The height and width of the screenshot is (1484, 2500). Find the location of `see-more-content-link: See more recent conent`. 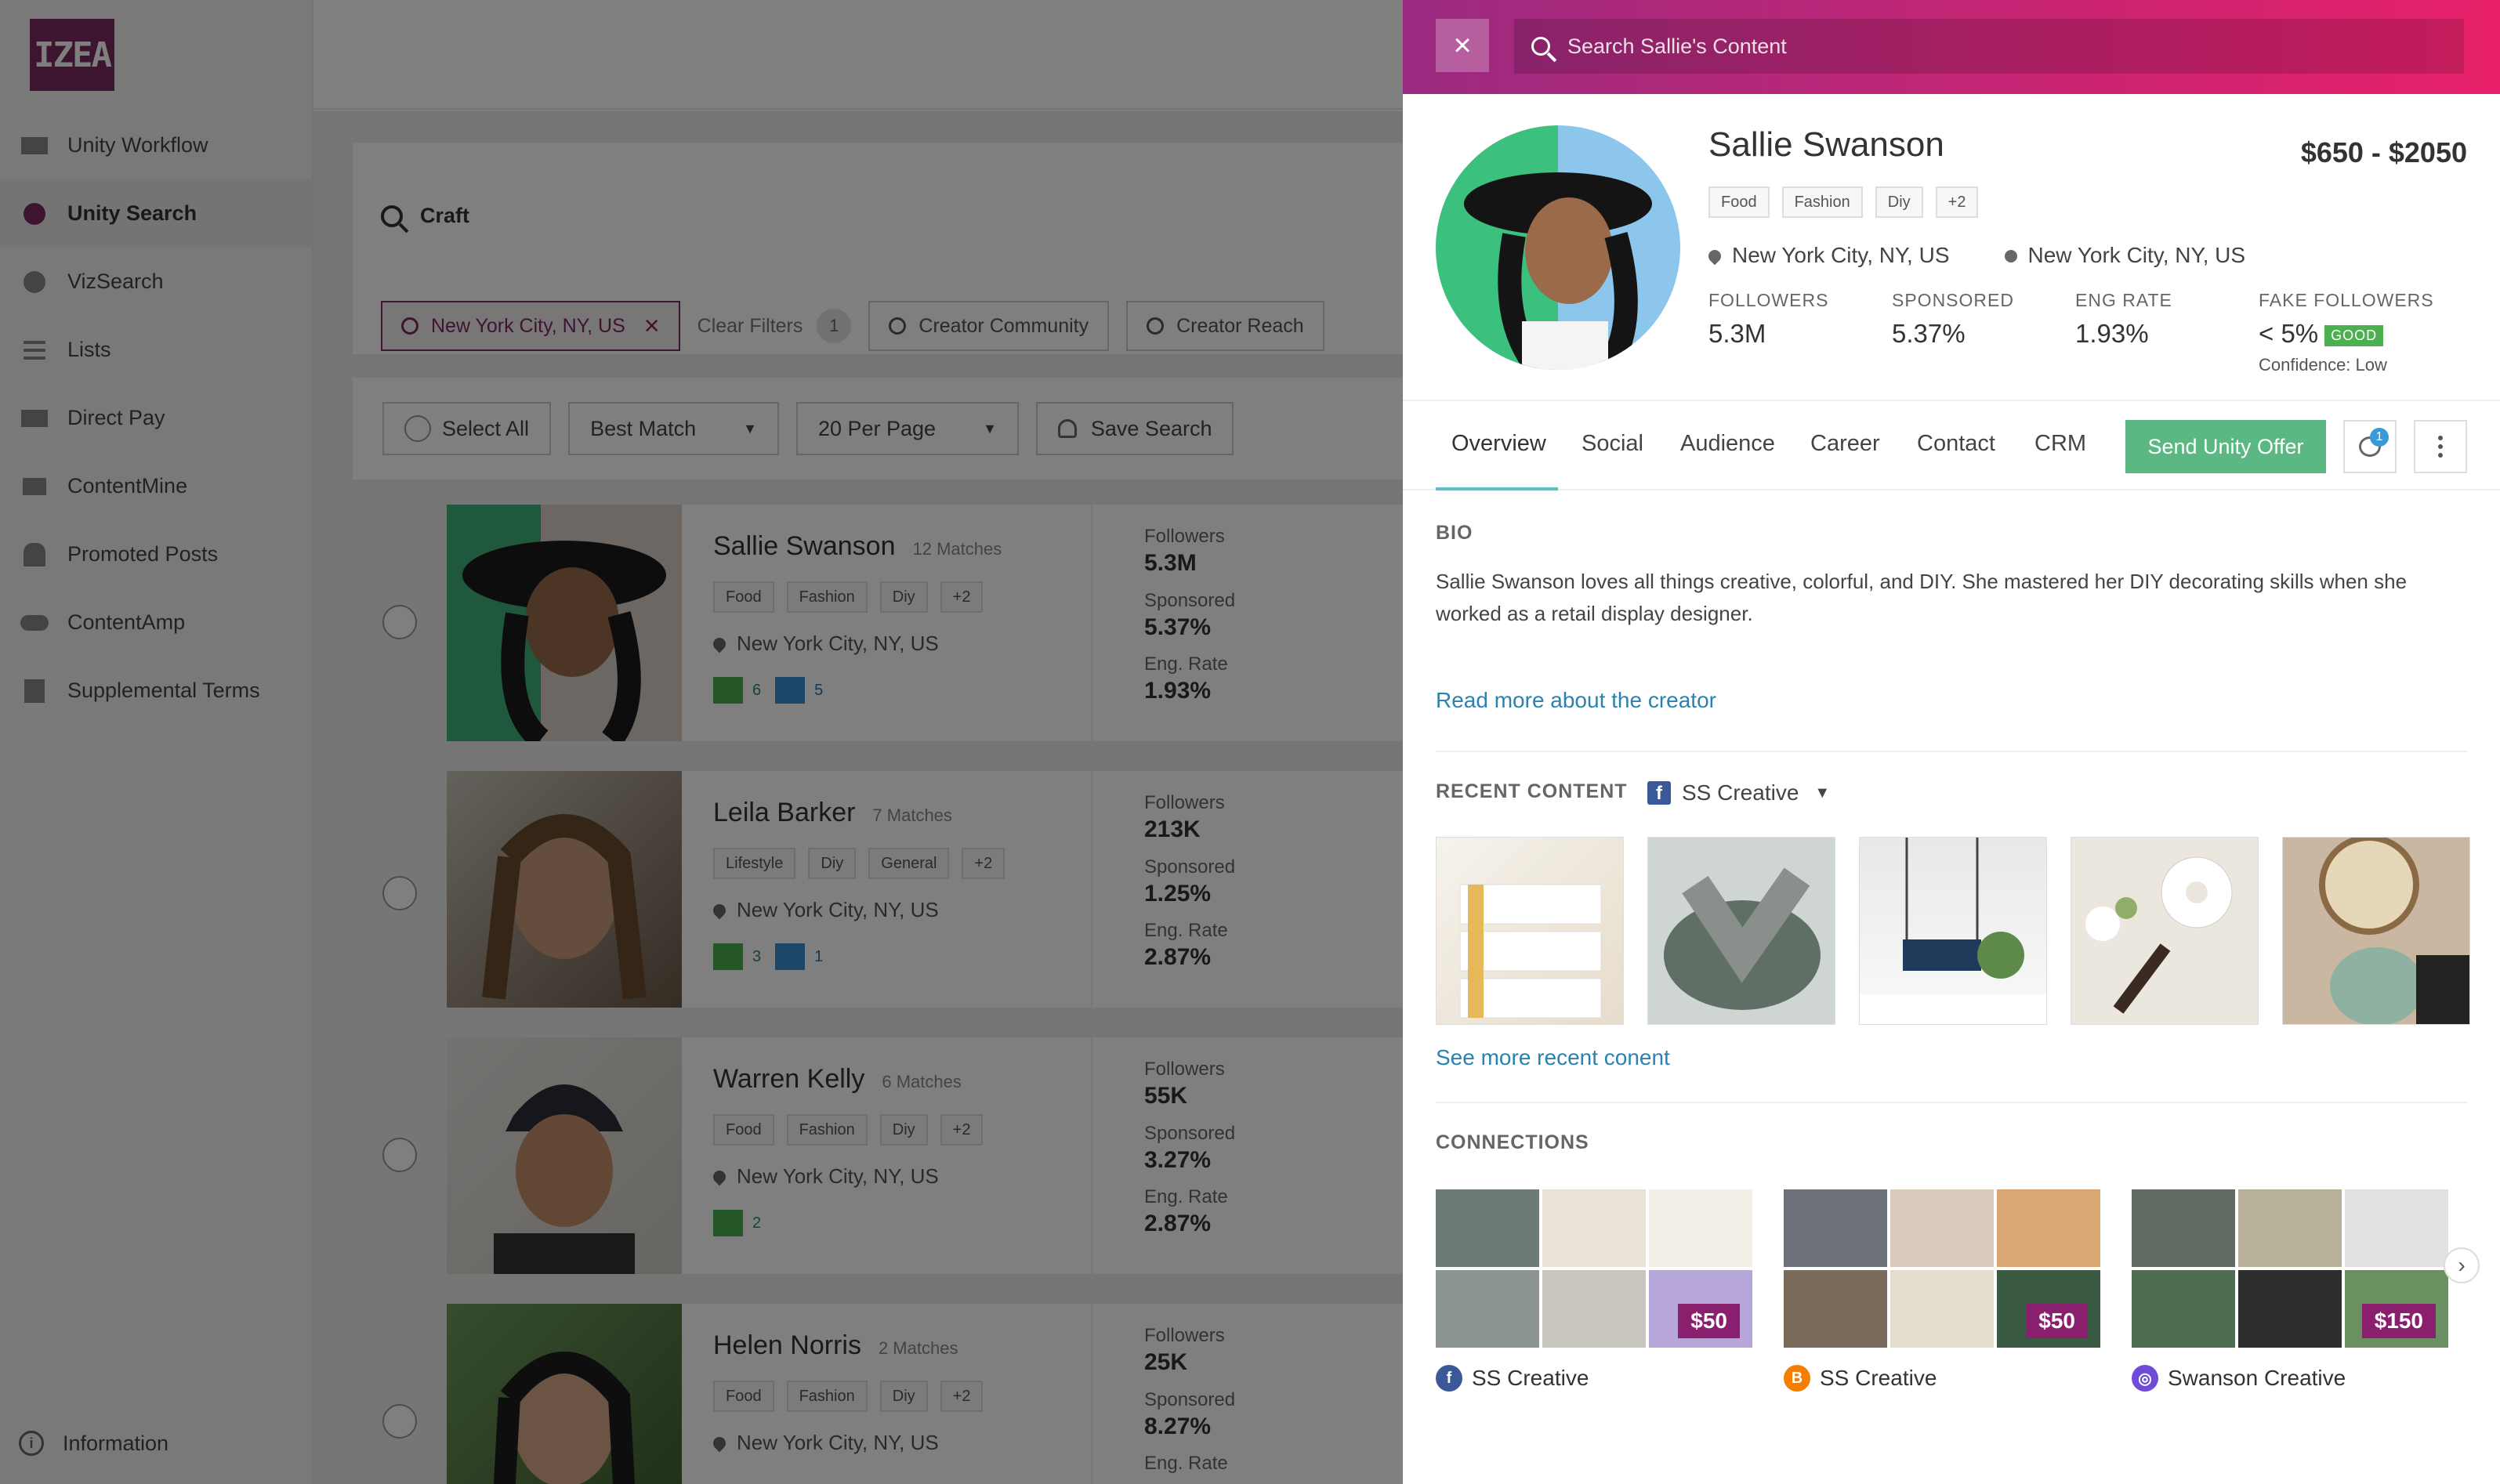

see-more-content-link: See more recent conent is located at coordinates (1553, 1057).